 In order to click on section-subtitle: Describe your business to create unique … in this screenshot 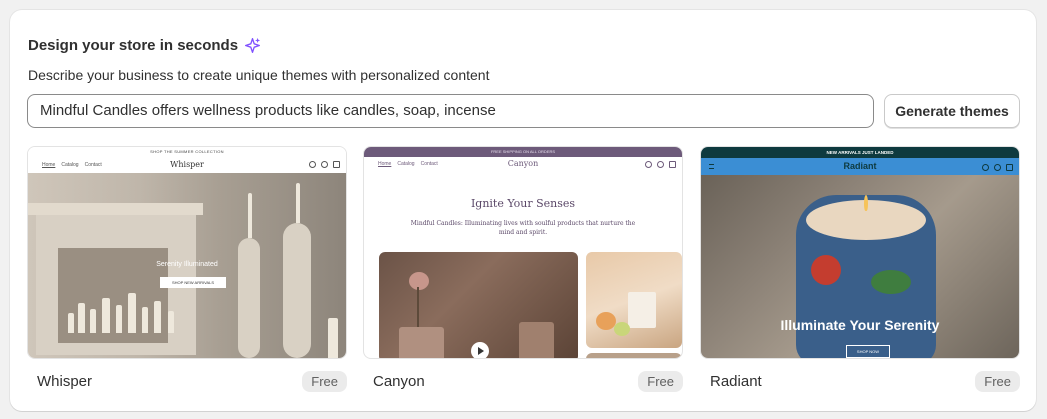, I will do `click(259, 75)`.